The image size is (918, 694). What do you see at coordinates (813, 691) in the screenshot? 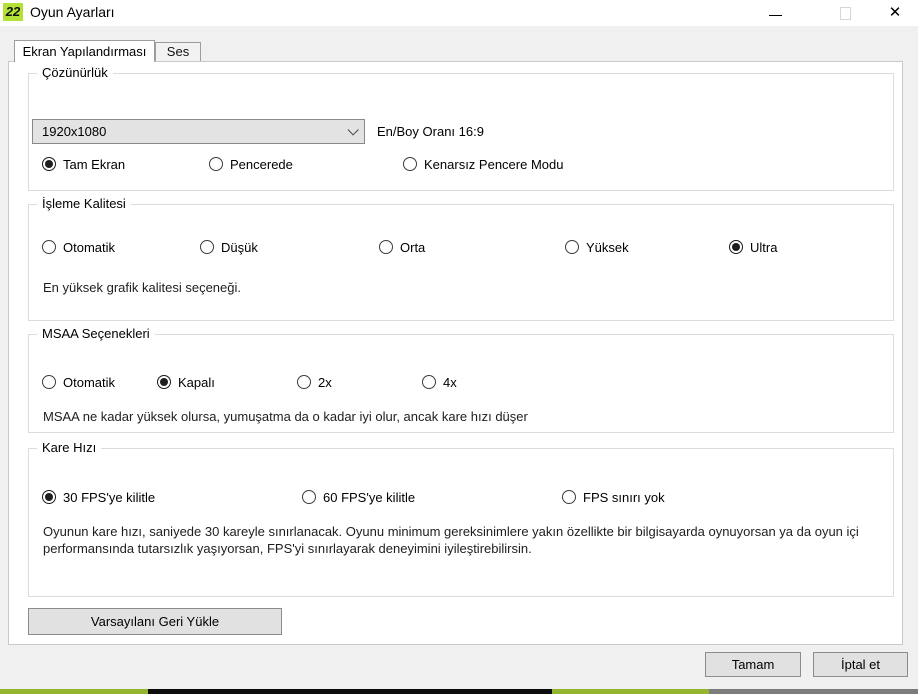
I see `strip-gray-segment` at bounding box center [813, 691].